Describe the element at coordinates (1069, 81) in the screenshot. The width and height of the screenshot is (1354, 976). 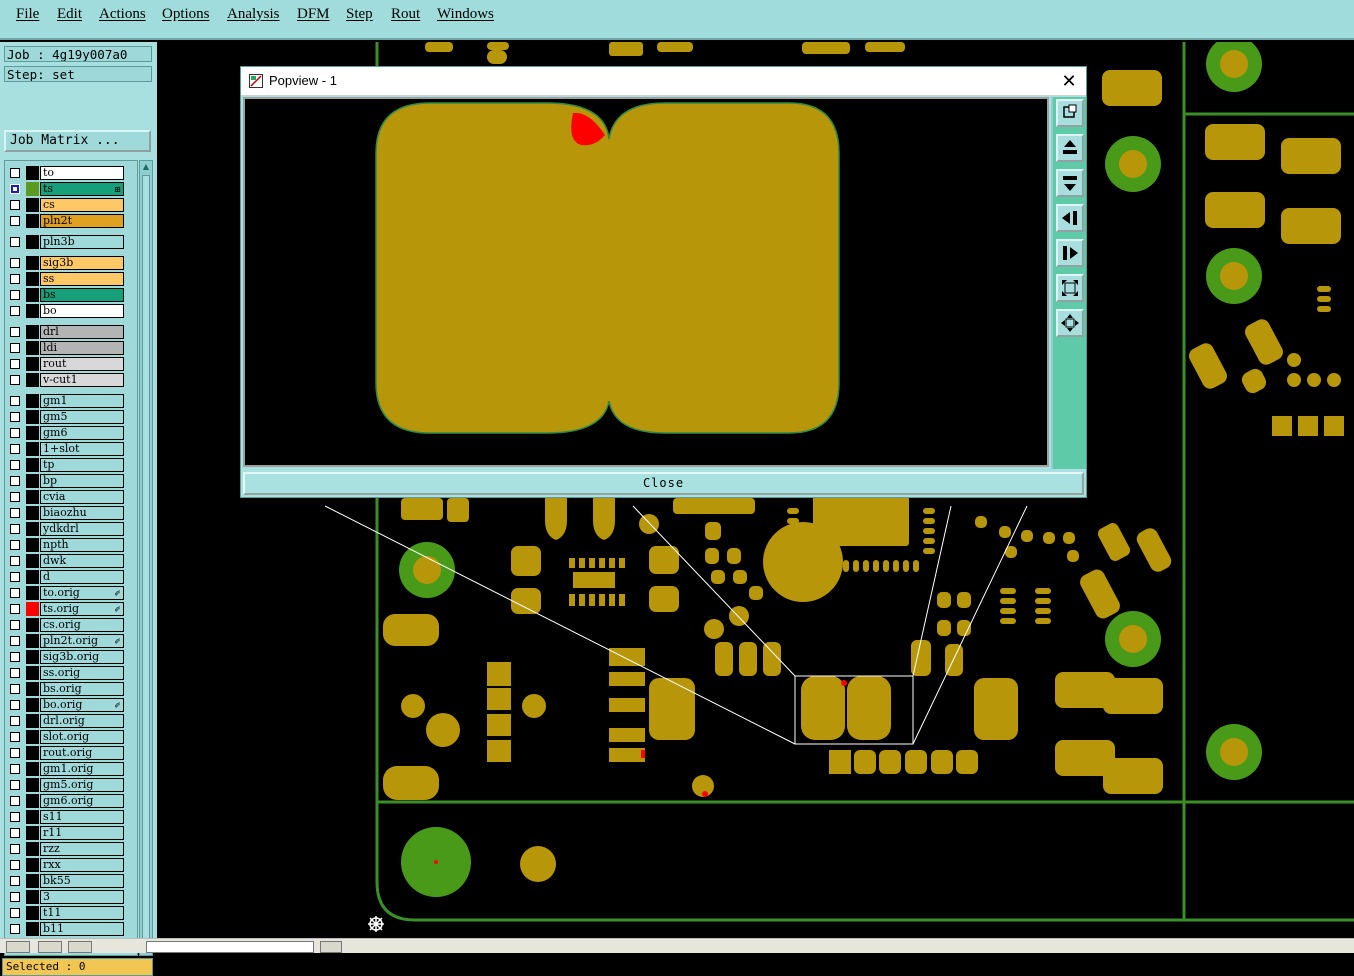
I see `close-x-icon: ✕` at that location.